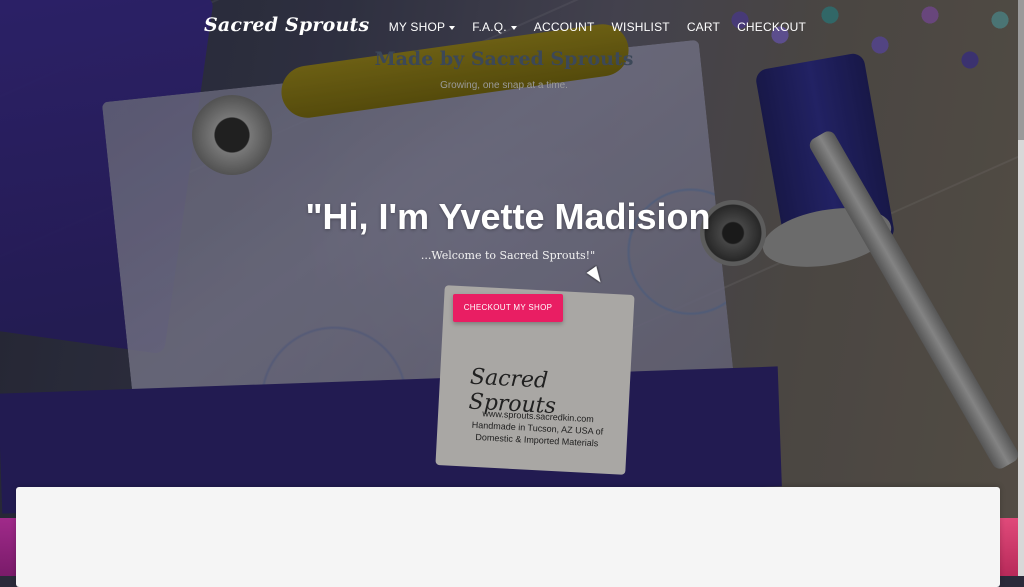  I want to click on nav-item-cart: CART, so click(703, 27).